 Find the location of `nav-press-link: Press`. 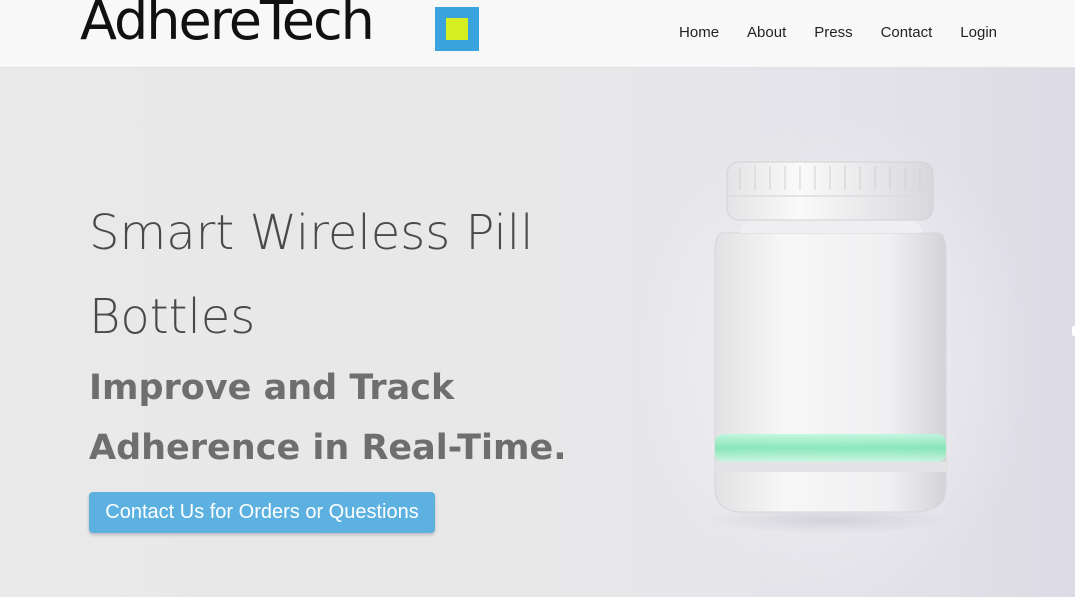

nav-press-link: Press is located at coordinates (833, 32).